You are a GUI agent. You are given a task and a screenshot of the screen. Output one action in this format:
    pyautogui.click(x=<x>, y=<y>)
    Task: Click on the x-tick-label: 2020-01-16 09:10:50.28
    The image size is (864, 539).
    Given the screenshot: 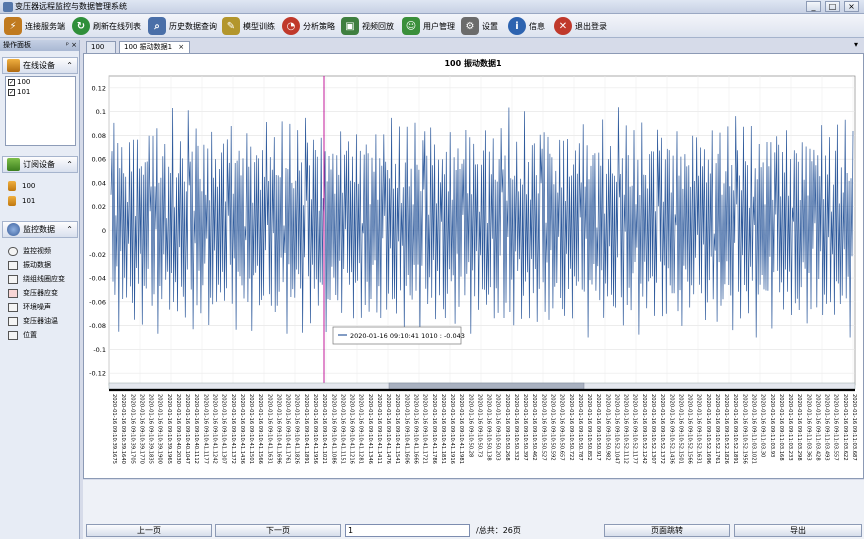 What is the action you would take?
    pyautogui.click(x=470, y=425)
    